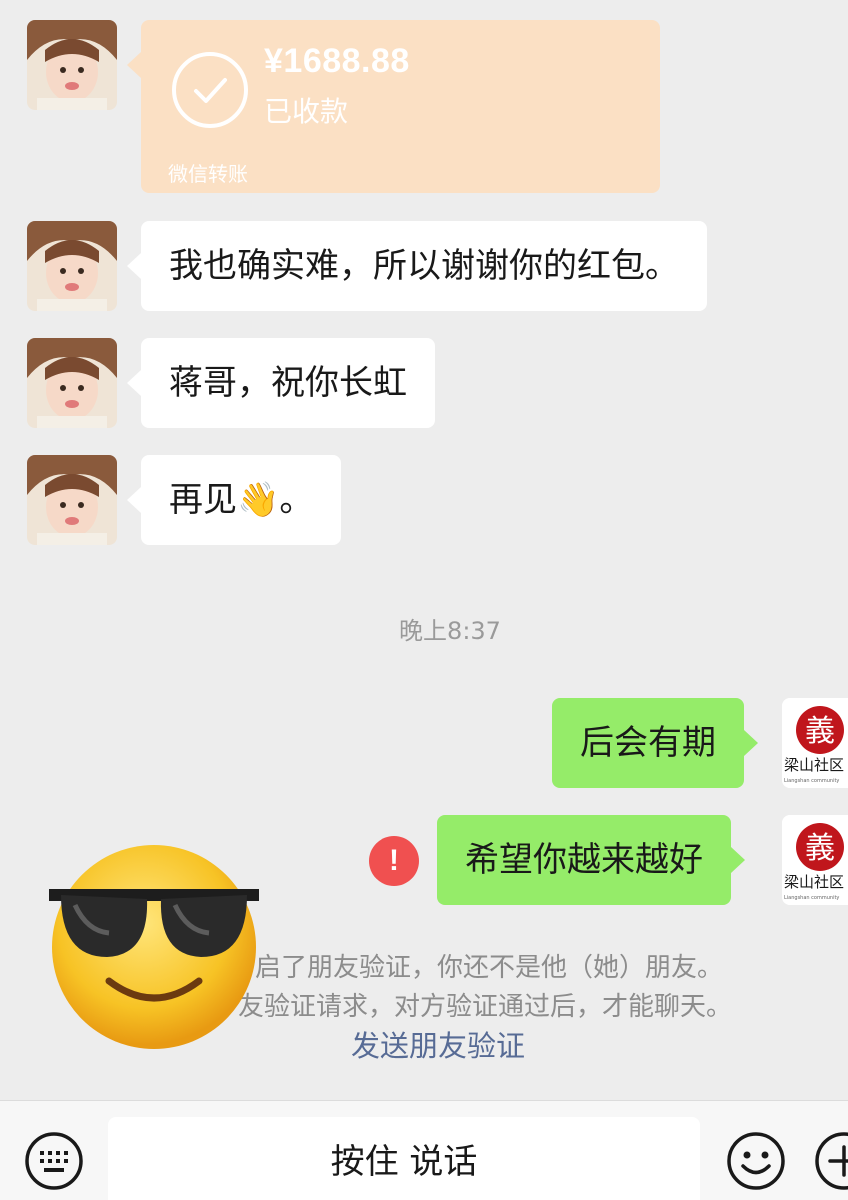 This screenshot has height=1200, width=848. Describe the element at coordinates (154, 945) in the screenshot. I see `sunglasses-emoji-sticker` at that location.